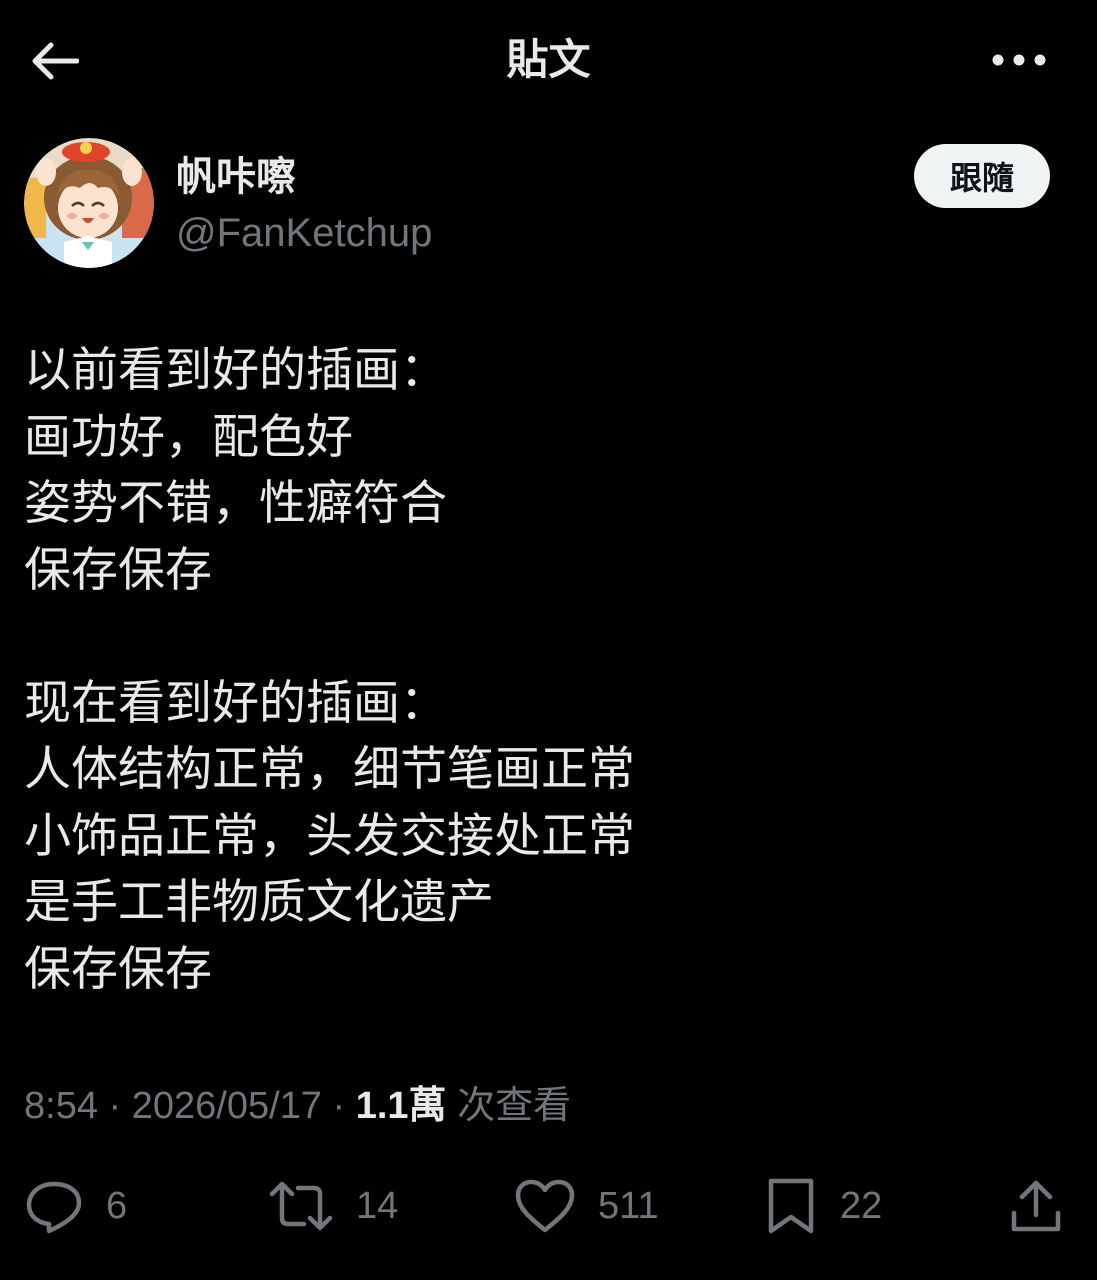 This screenshot has height=1280, width=1097. I want to click on bookmark-count: 22, so click(861, 1205).